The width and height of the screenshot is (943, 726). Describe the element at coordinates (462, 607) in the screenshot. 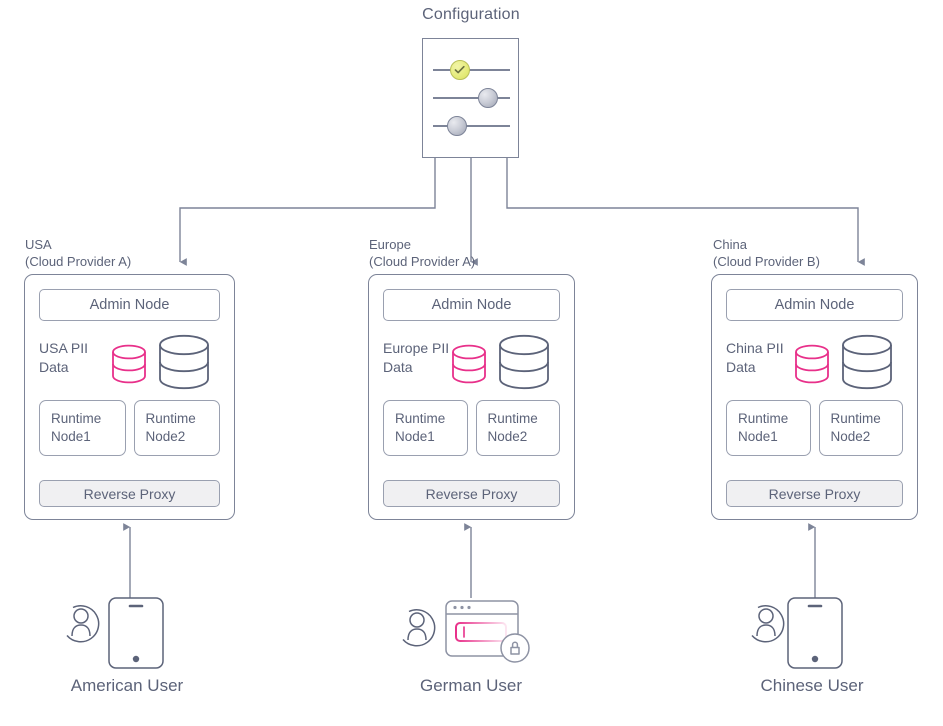

I see `browser-dots-icon` at that location.